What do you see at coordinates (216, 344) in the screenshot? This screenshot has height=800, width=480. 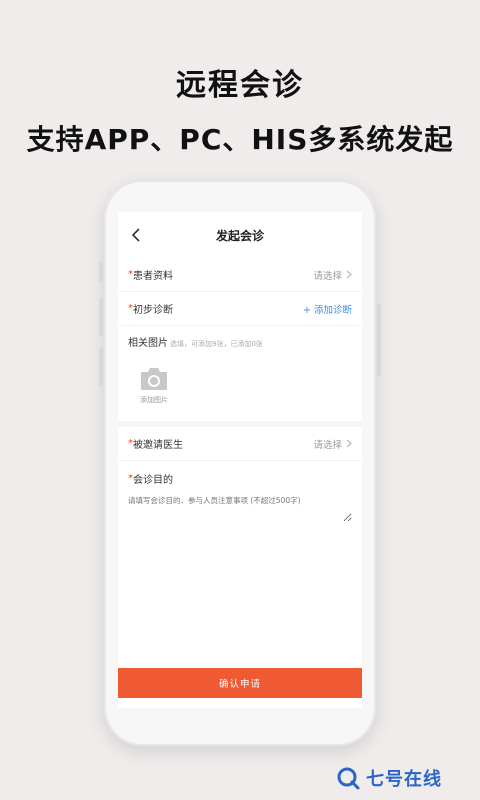 I see `photo-hint: 选填，可添加9张，已添加0张` at bounding box center [216, 344].